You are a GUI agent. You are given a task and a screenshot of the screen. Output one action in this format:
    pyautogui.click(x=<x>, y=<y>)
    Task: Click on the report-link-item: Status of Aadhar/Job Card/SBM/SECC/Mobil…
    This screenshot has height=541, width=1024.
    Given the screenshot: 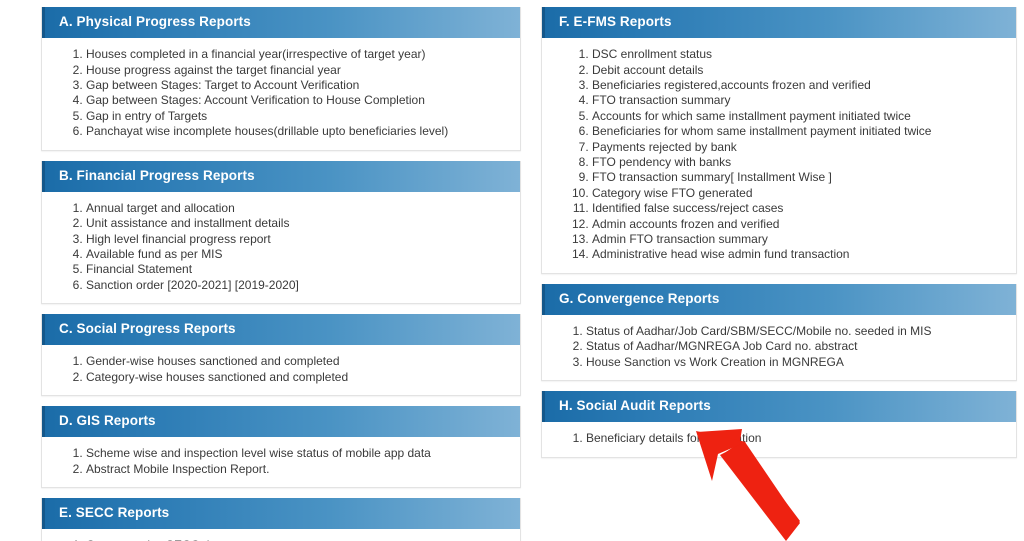 What is the action you would take?
    pyautogui.click(x=796, y=331)
    